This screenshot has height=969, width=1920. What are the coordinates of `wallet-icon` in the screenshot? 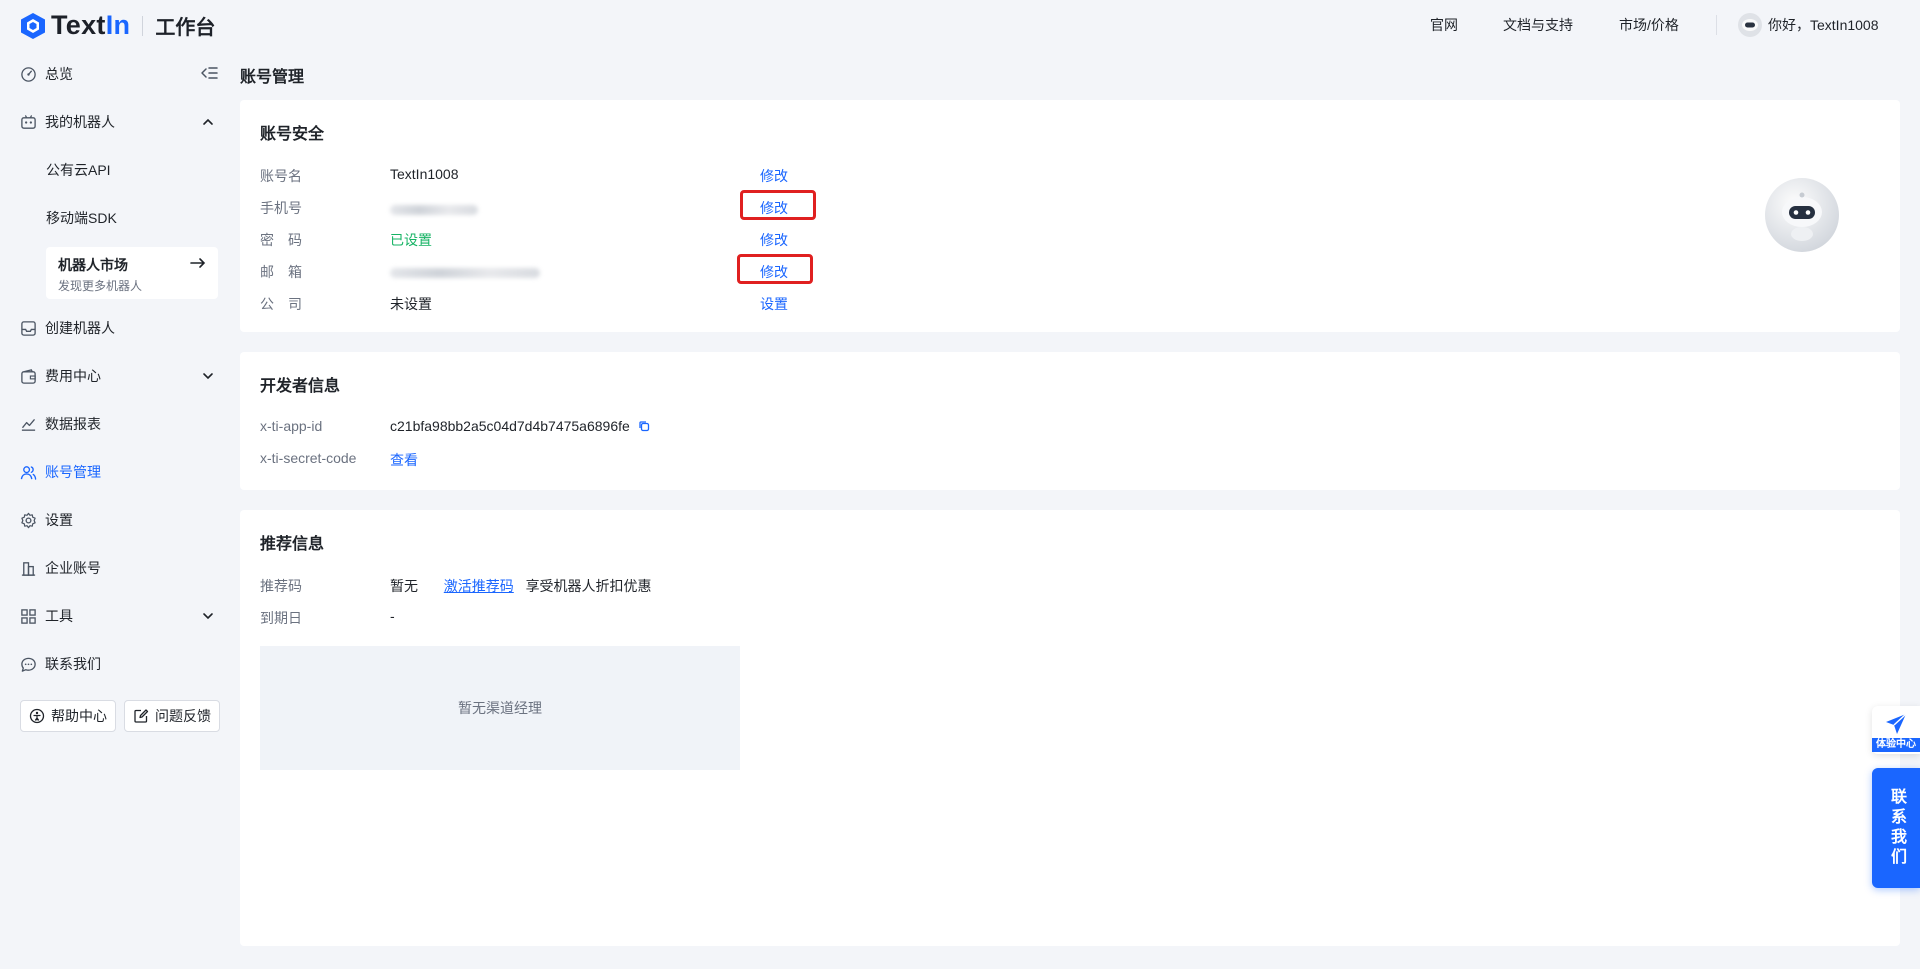 It's located at (28, 376).